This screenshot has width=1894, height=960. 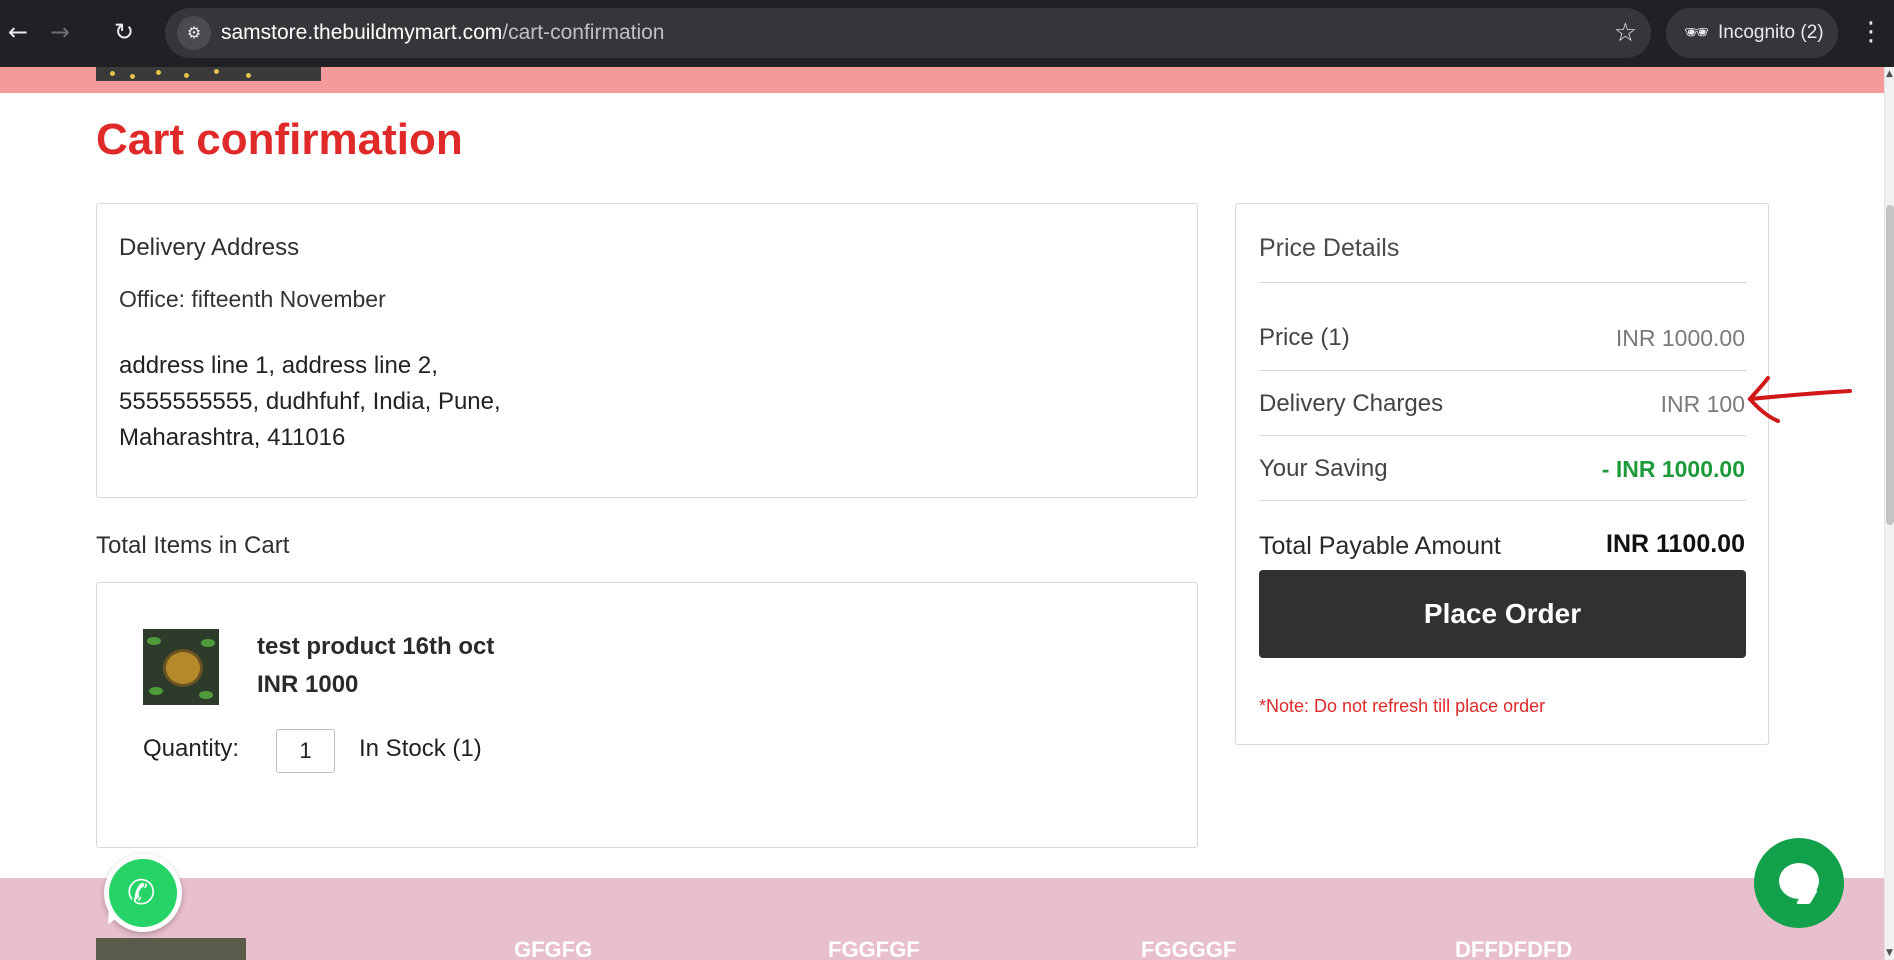 What do you see at coordinates (1323, 468) in the screenshot?
I see `saving-label: Your Saving` at bounding box center [1323, 468].